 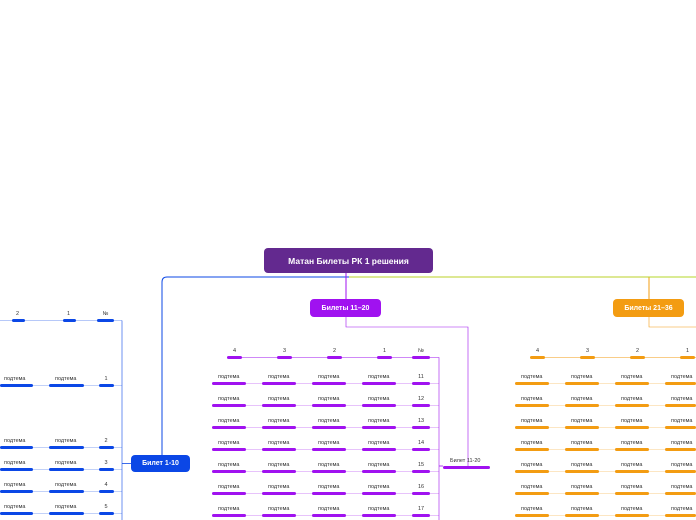 I want to click on blue-row-0-bar-num, so click(x=106, y=385).